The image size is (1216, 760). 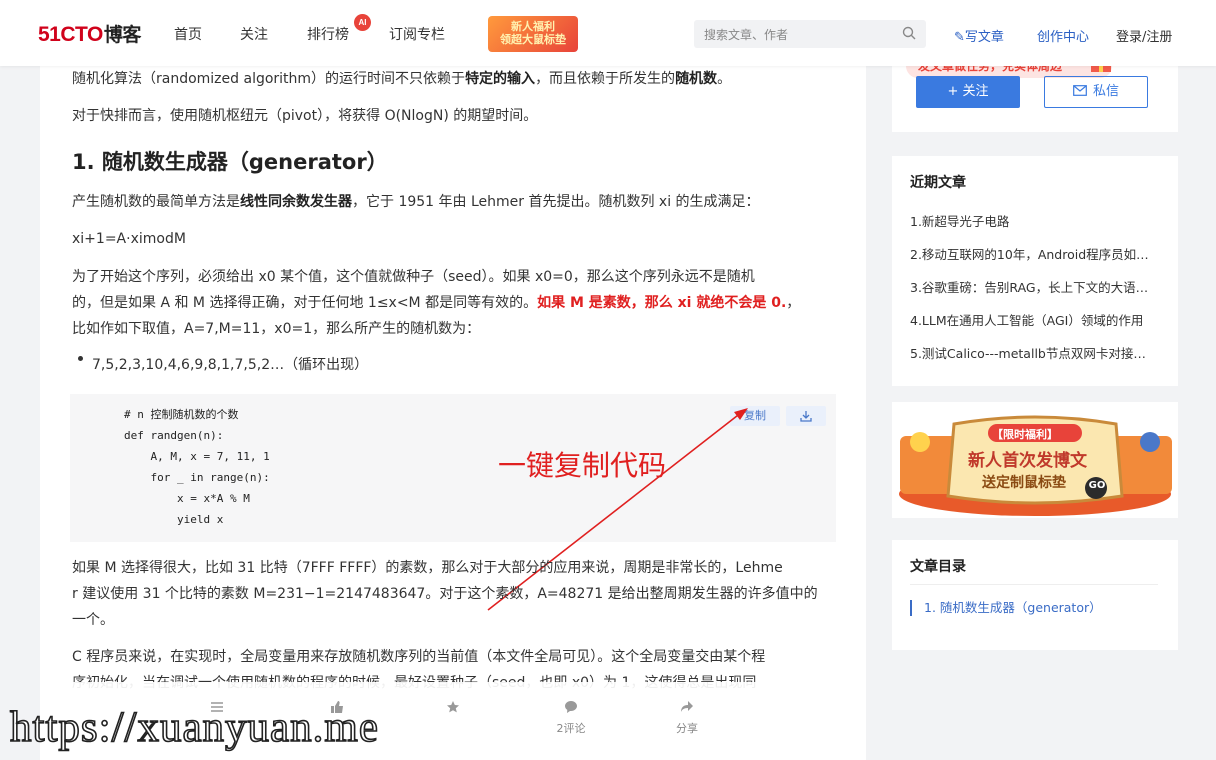 I want to click on message-button: 私信, so click(x=1096, y=92).